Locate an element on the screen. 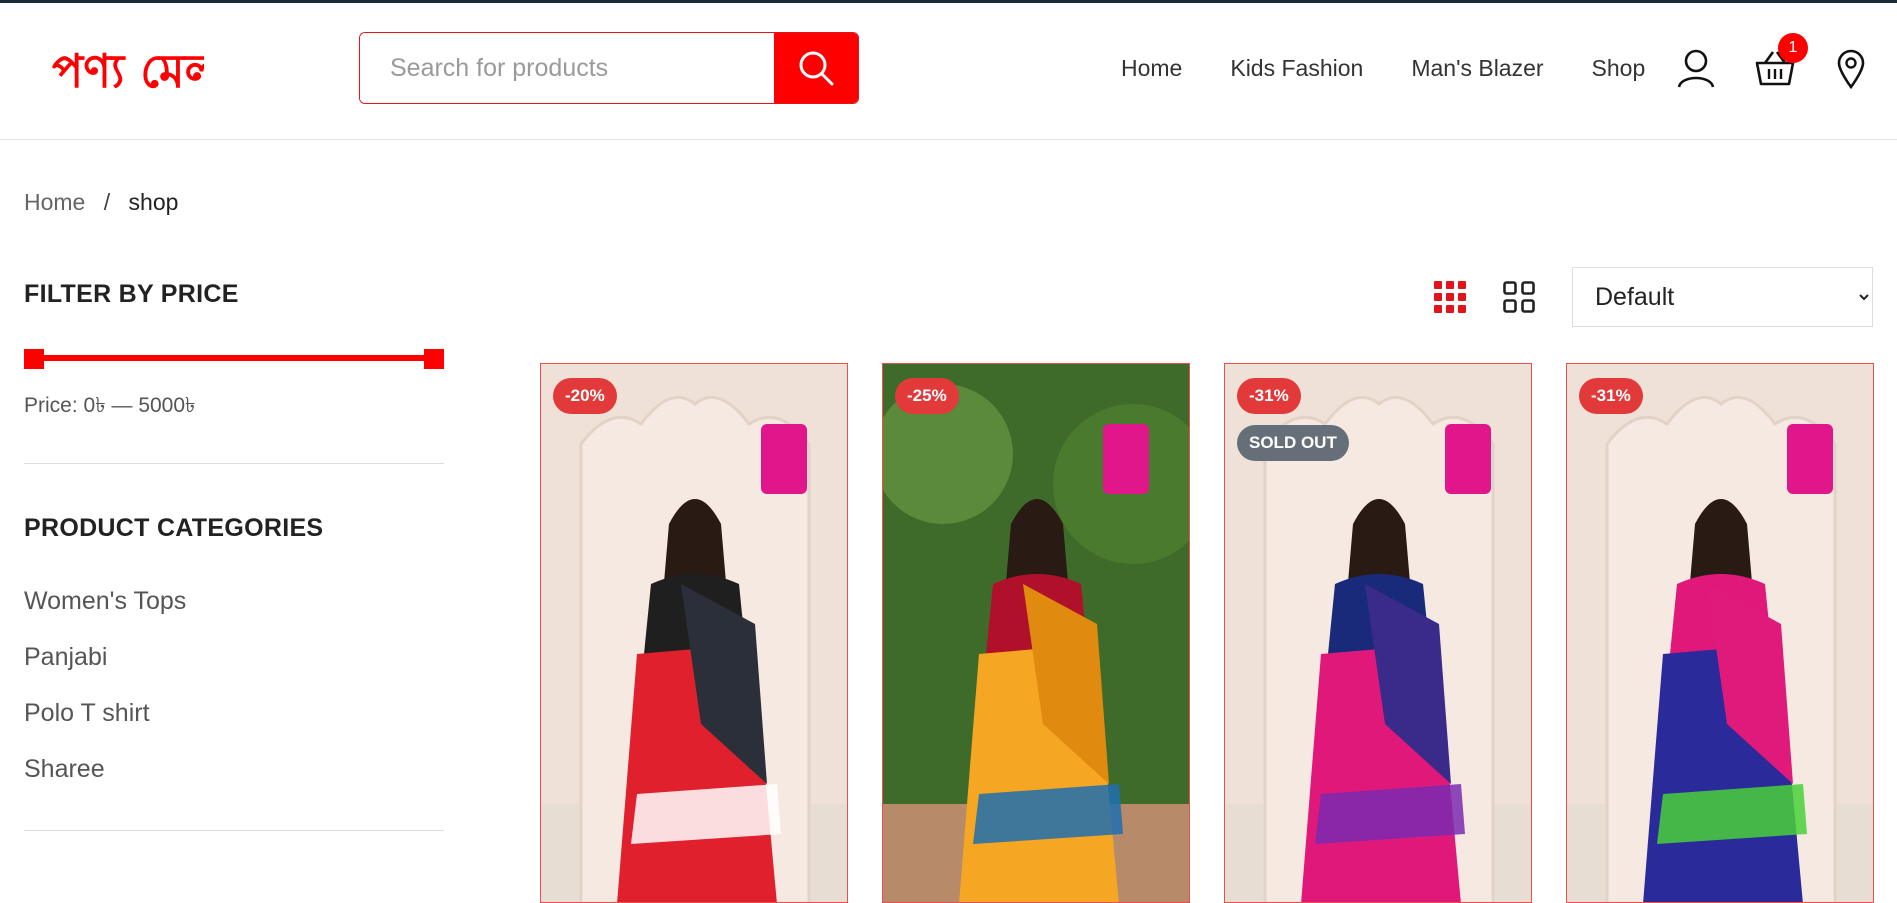 This screenshot has width=1897, height=903. map-pin-icon is located at coordinates (1851, 69).